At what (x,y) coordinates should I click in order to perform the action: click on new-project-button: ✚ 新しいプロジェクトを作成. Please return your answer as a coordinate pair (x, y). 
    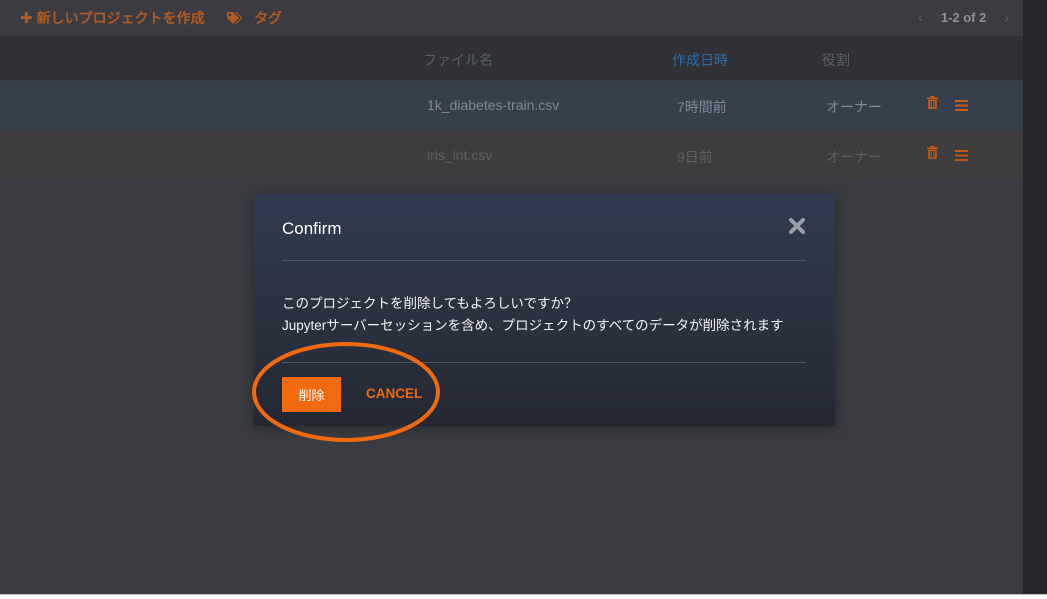
    Looking at the image, I should click on (112, 18).